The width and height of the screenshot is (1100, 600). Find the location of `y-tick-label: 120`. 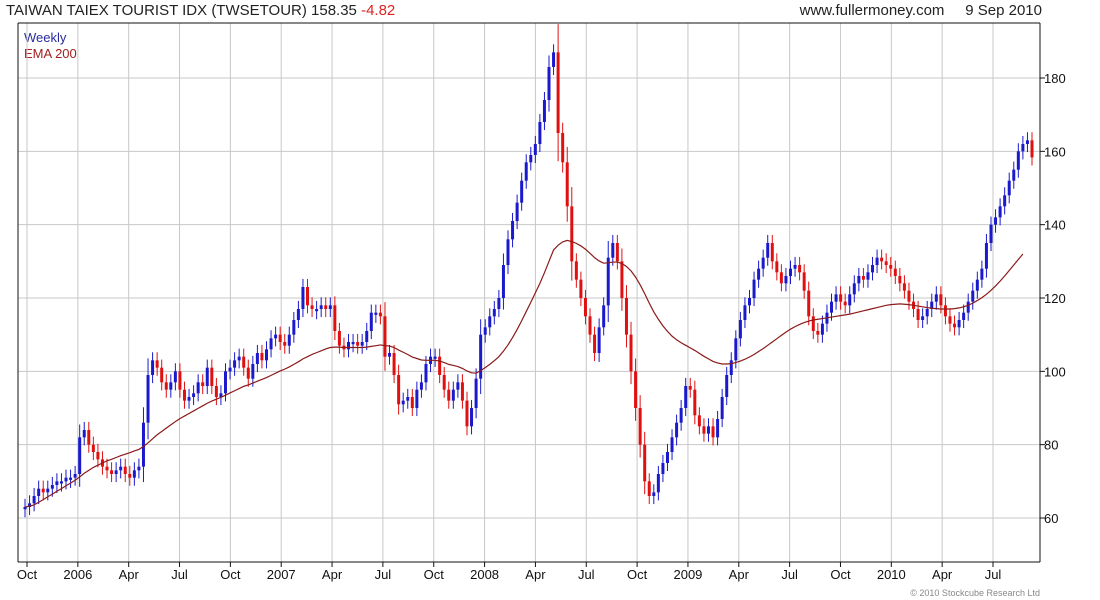

y-tick-label: 120 is located at coordinates (1055, 298).